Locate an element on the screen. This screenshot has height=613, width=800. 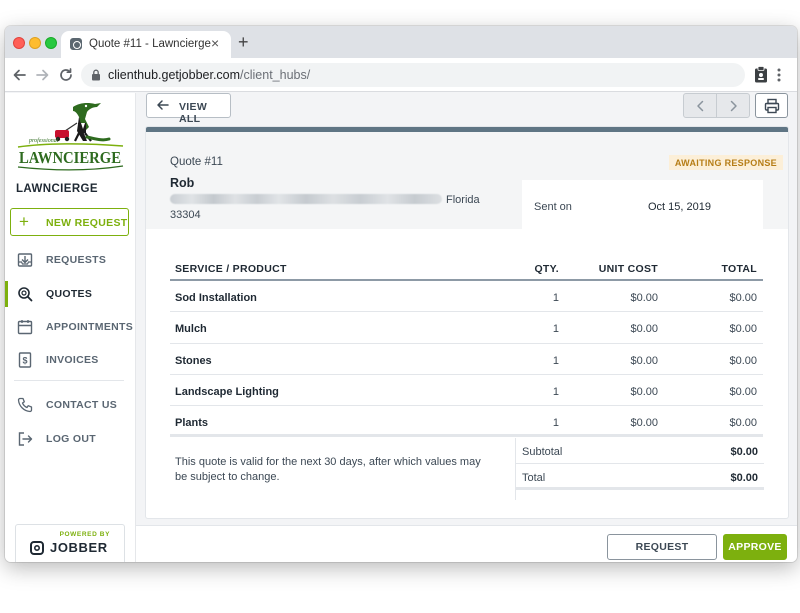
item-name: Mulch is located at coordinates (191, 329).